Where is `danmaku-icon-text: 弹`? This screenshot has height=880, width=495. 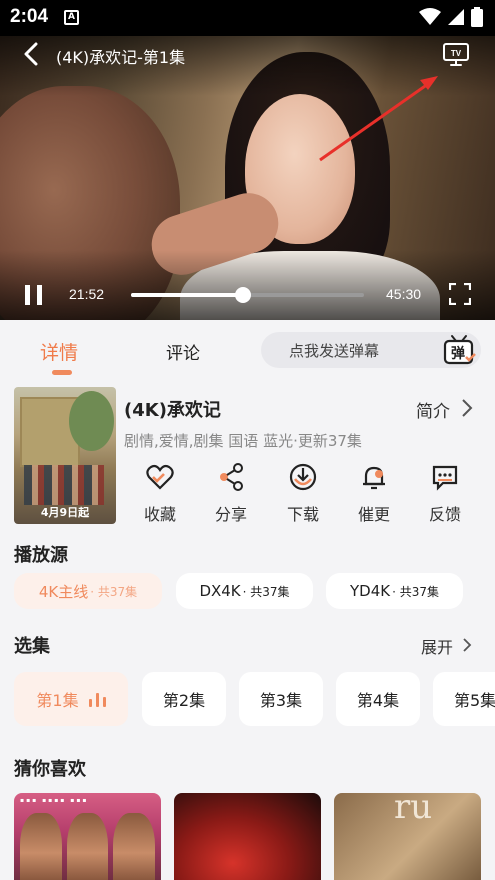 danmaku-icon-text: 弹 is located at coordinates (458, 353).